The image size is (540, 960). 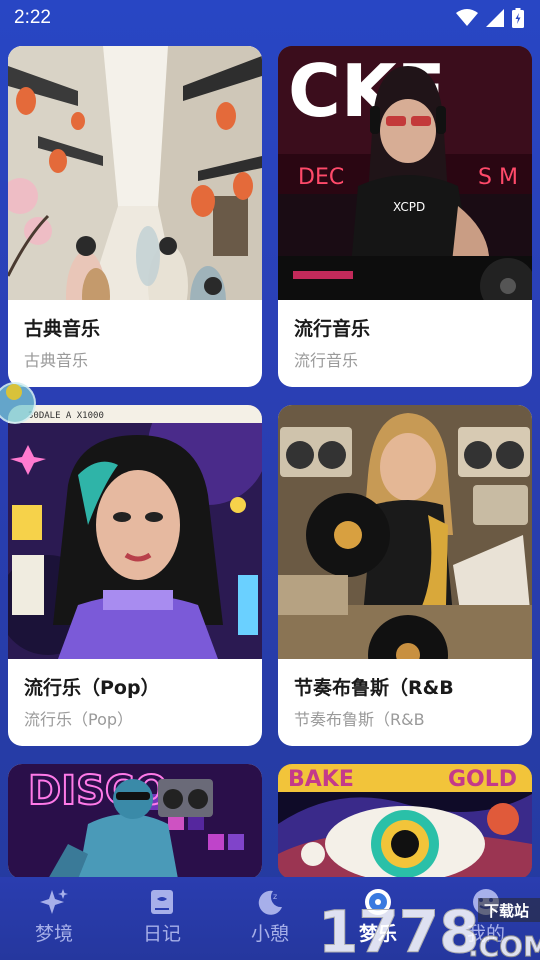 What do you see at coordinates (321, 177) in the screenshot?
I see `svg-text: DEC` at bounding box center [321, 177].